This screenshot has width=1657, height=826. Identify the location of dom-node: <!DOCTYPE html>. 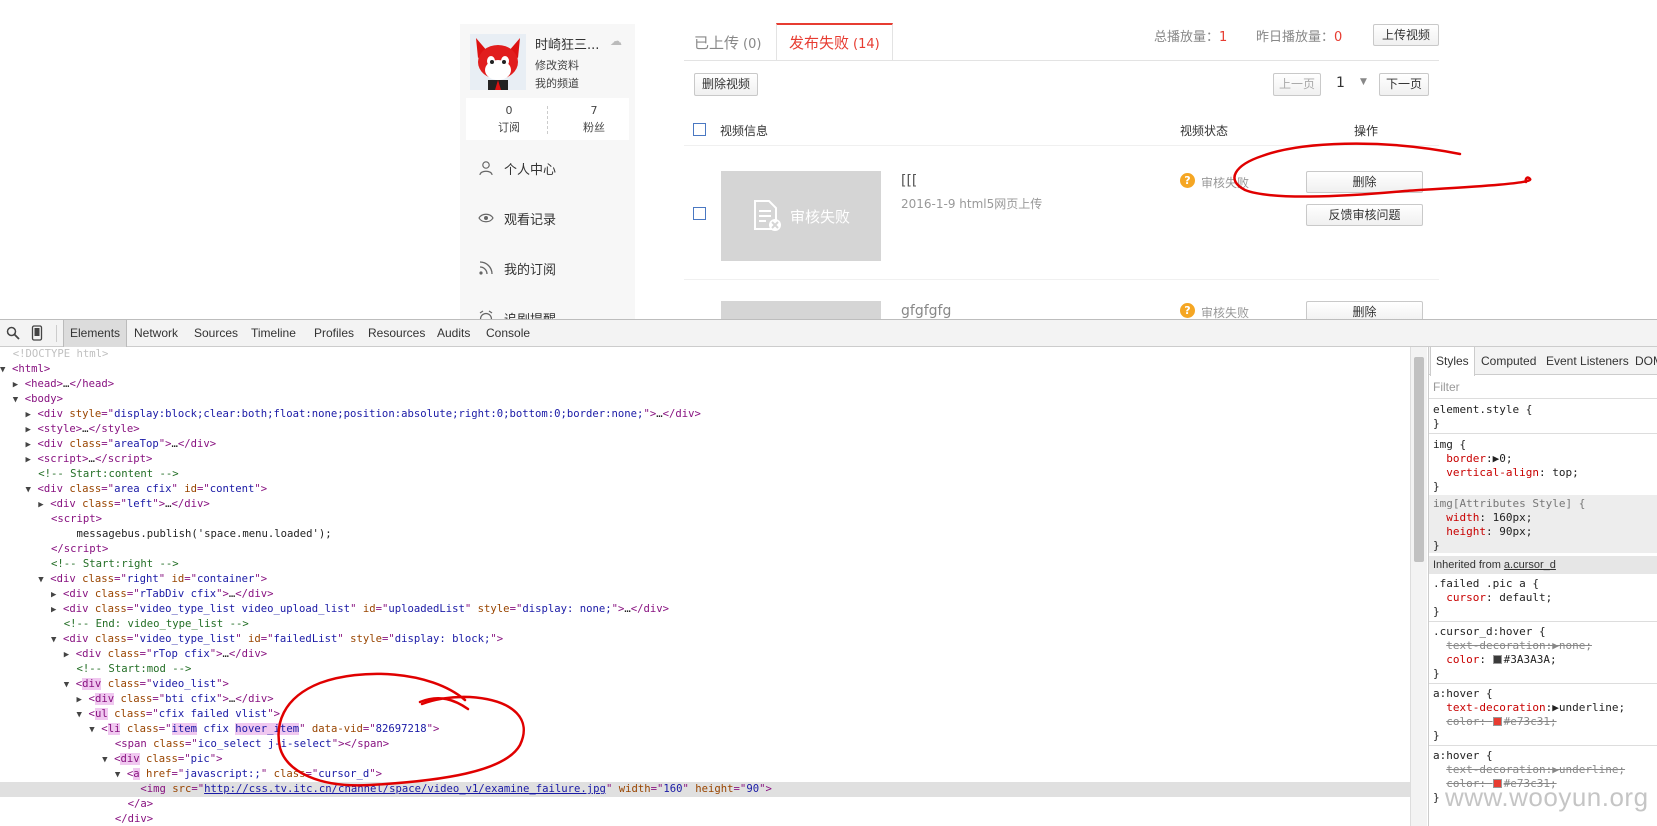
(705, 354).